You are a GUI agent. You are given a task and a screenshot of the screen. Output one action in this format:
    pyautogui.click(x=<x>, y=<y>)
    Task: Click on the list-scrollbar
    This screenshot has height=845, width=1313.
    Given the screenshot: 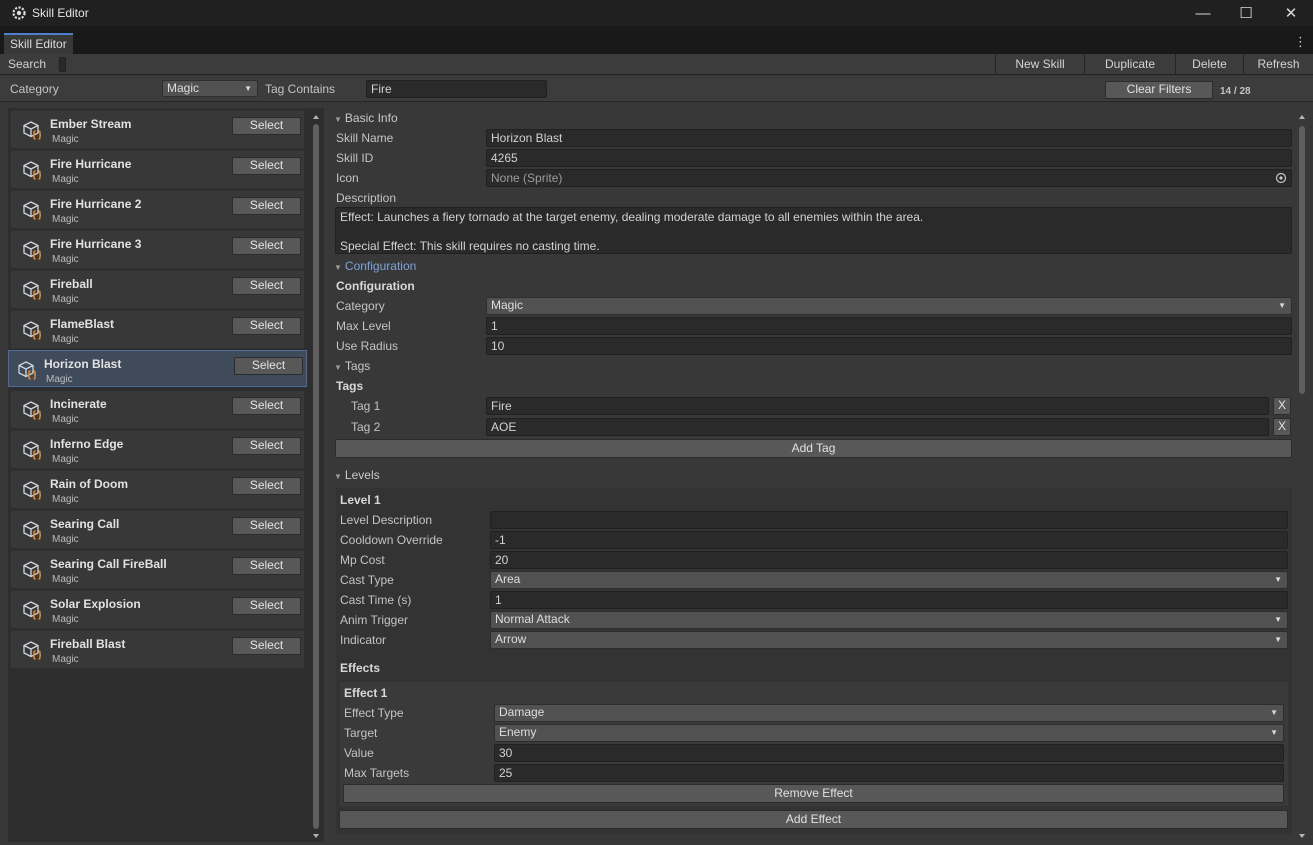 What is the action you would take?
    pyautogui.click(x=316, y=476)
    